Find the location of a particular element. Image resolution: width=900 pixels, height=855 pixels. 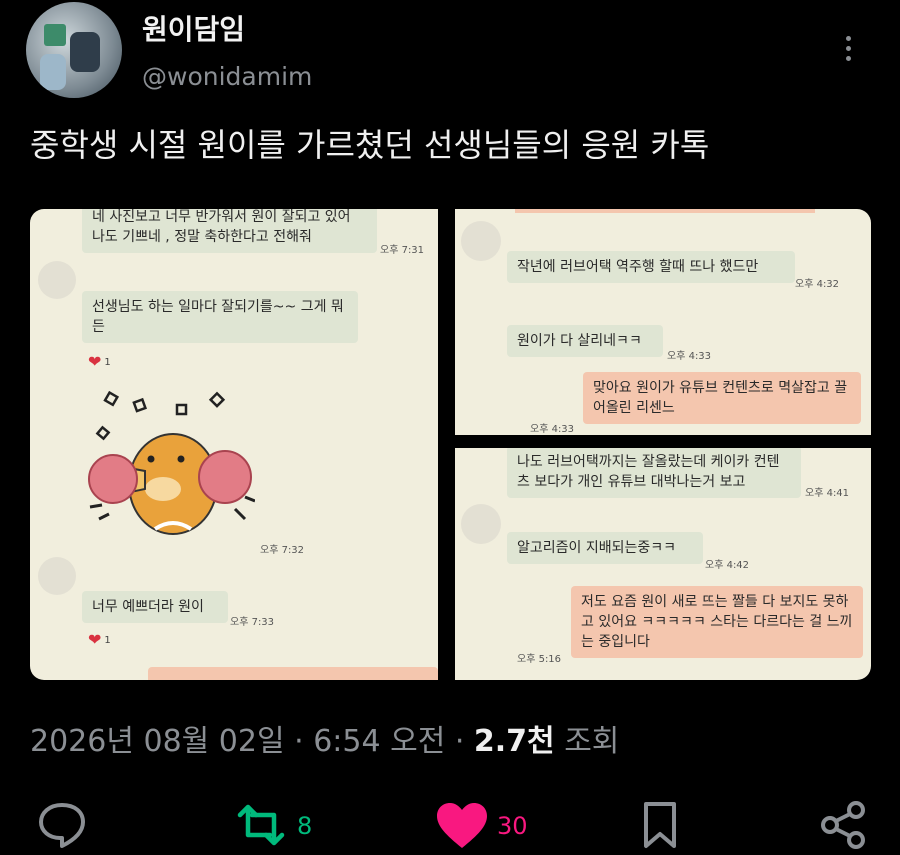

chat-timestamp: 오후 4:32 is located at coordinates (817, 284).